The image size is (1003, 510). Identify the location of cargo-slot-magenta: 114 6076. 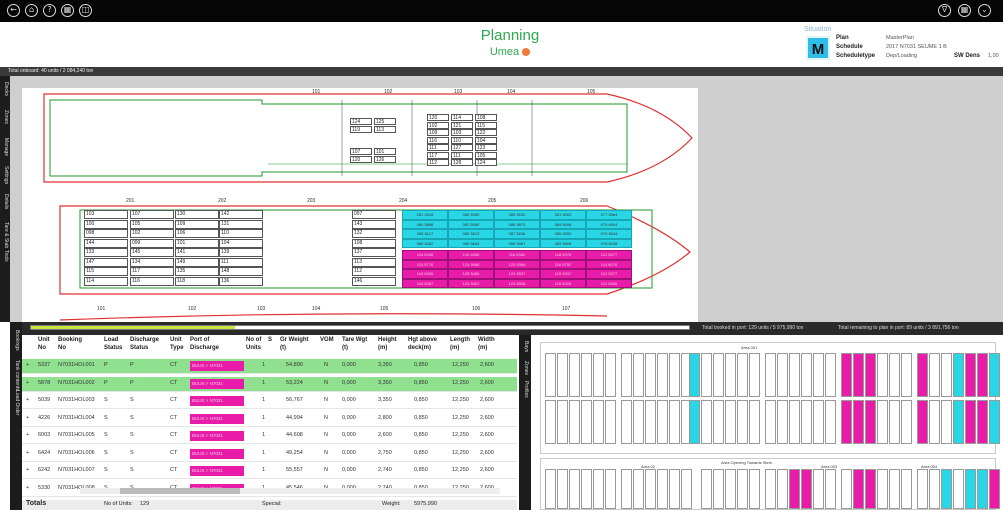
(609, 264).